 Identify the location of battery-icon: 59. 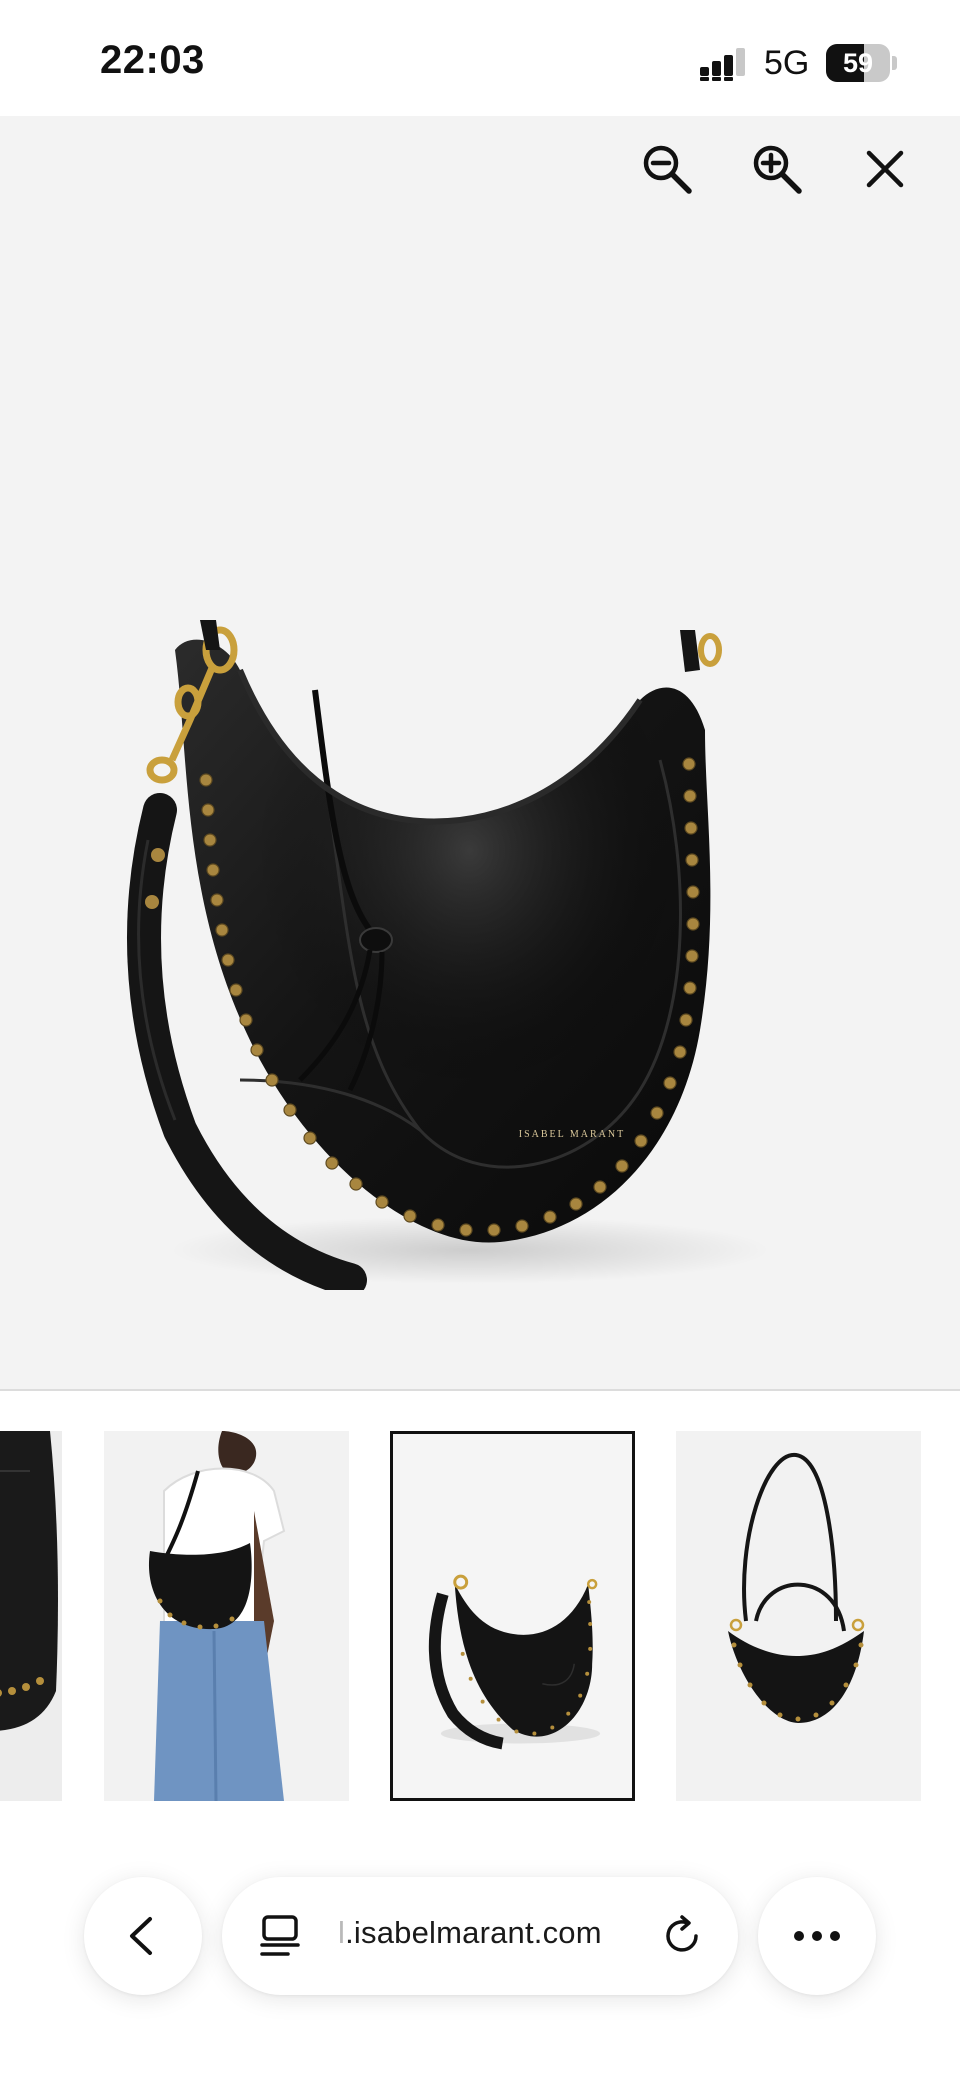
(861, 63).